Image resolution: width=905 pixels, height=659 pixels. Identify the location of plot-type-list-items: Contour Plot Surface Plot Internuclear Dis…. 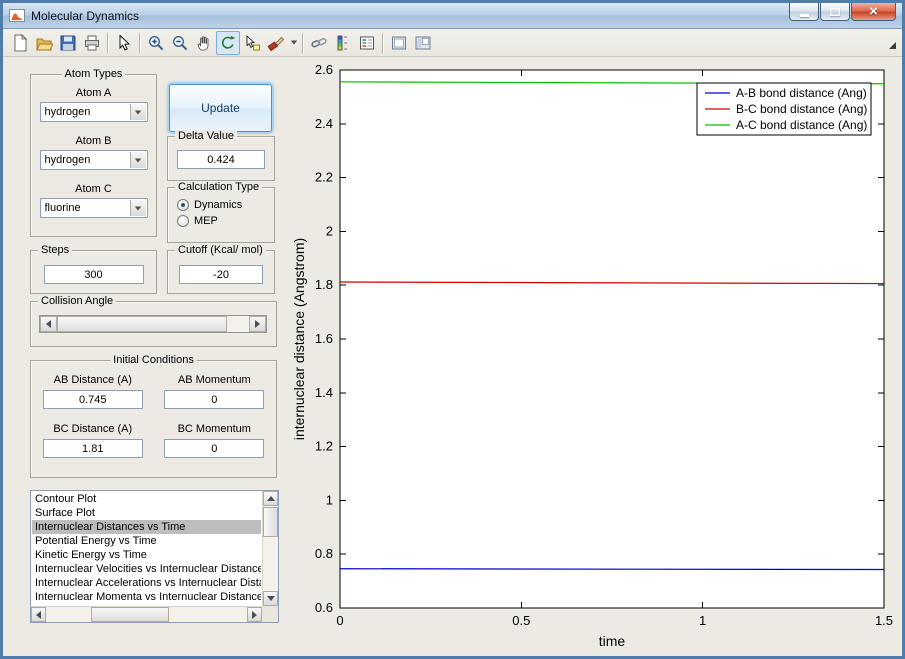
(146, 548).